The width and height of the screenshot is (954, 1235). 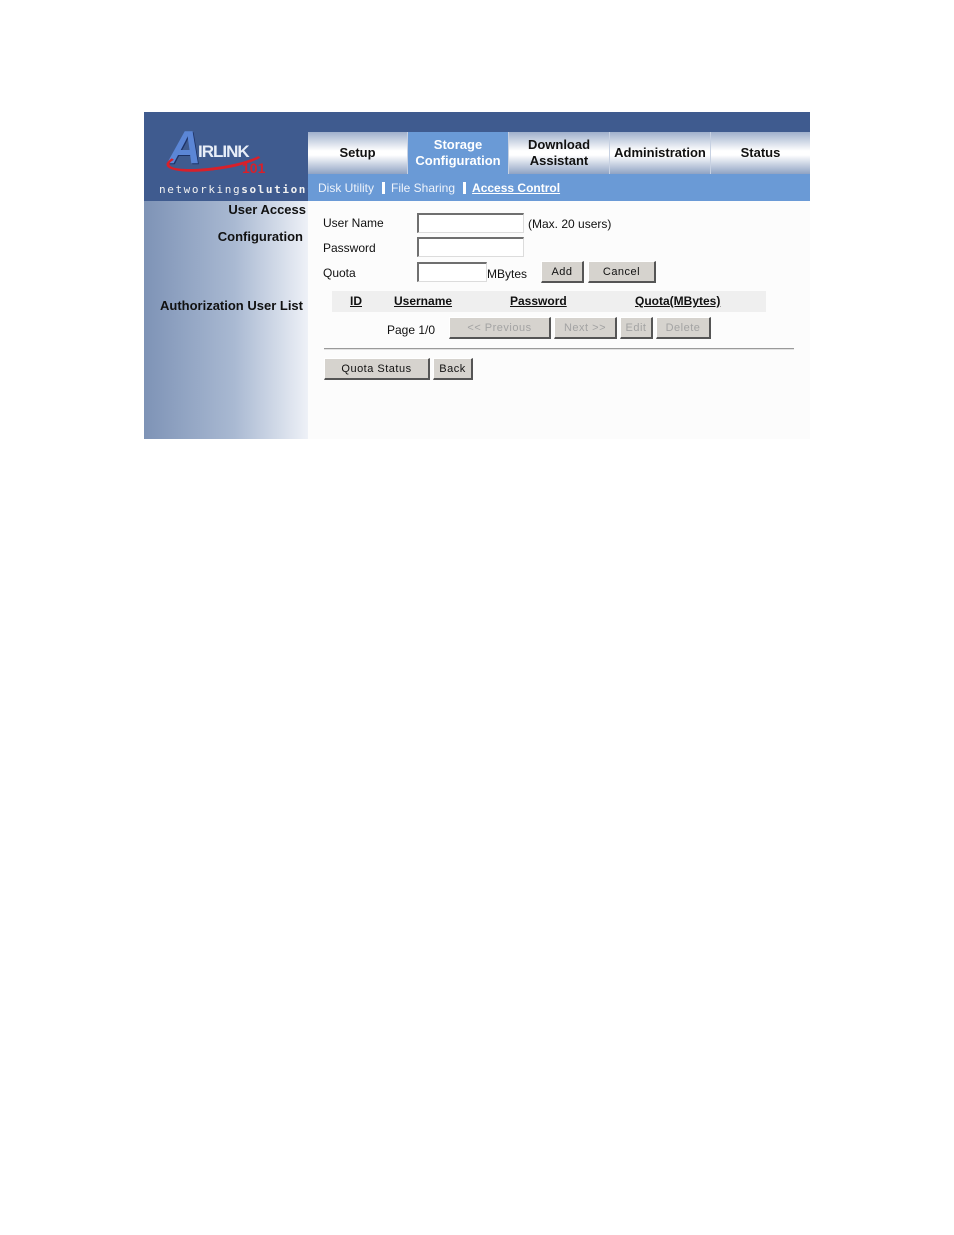 I want to click on page-indicator: Page 1/0, so click(x=411, y=330).